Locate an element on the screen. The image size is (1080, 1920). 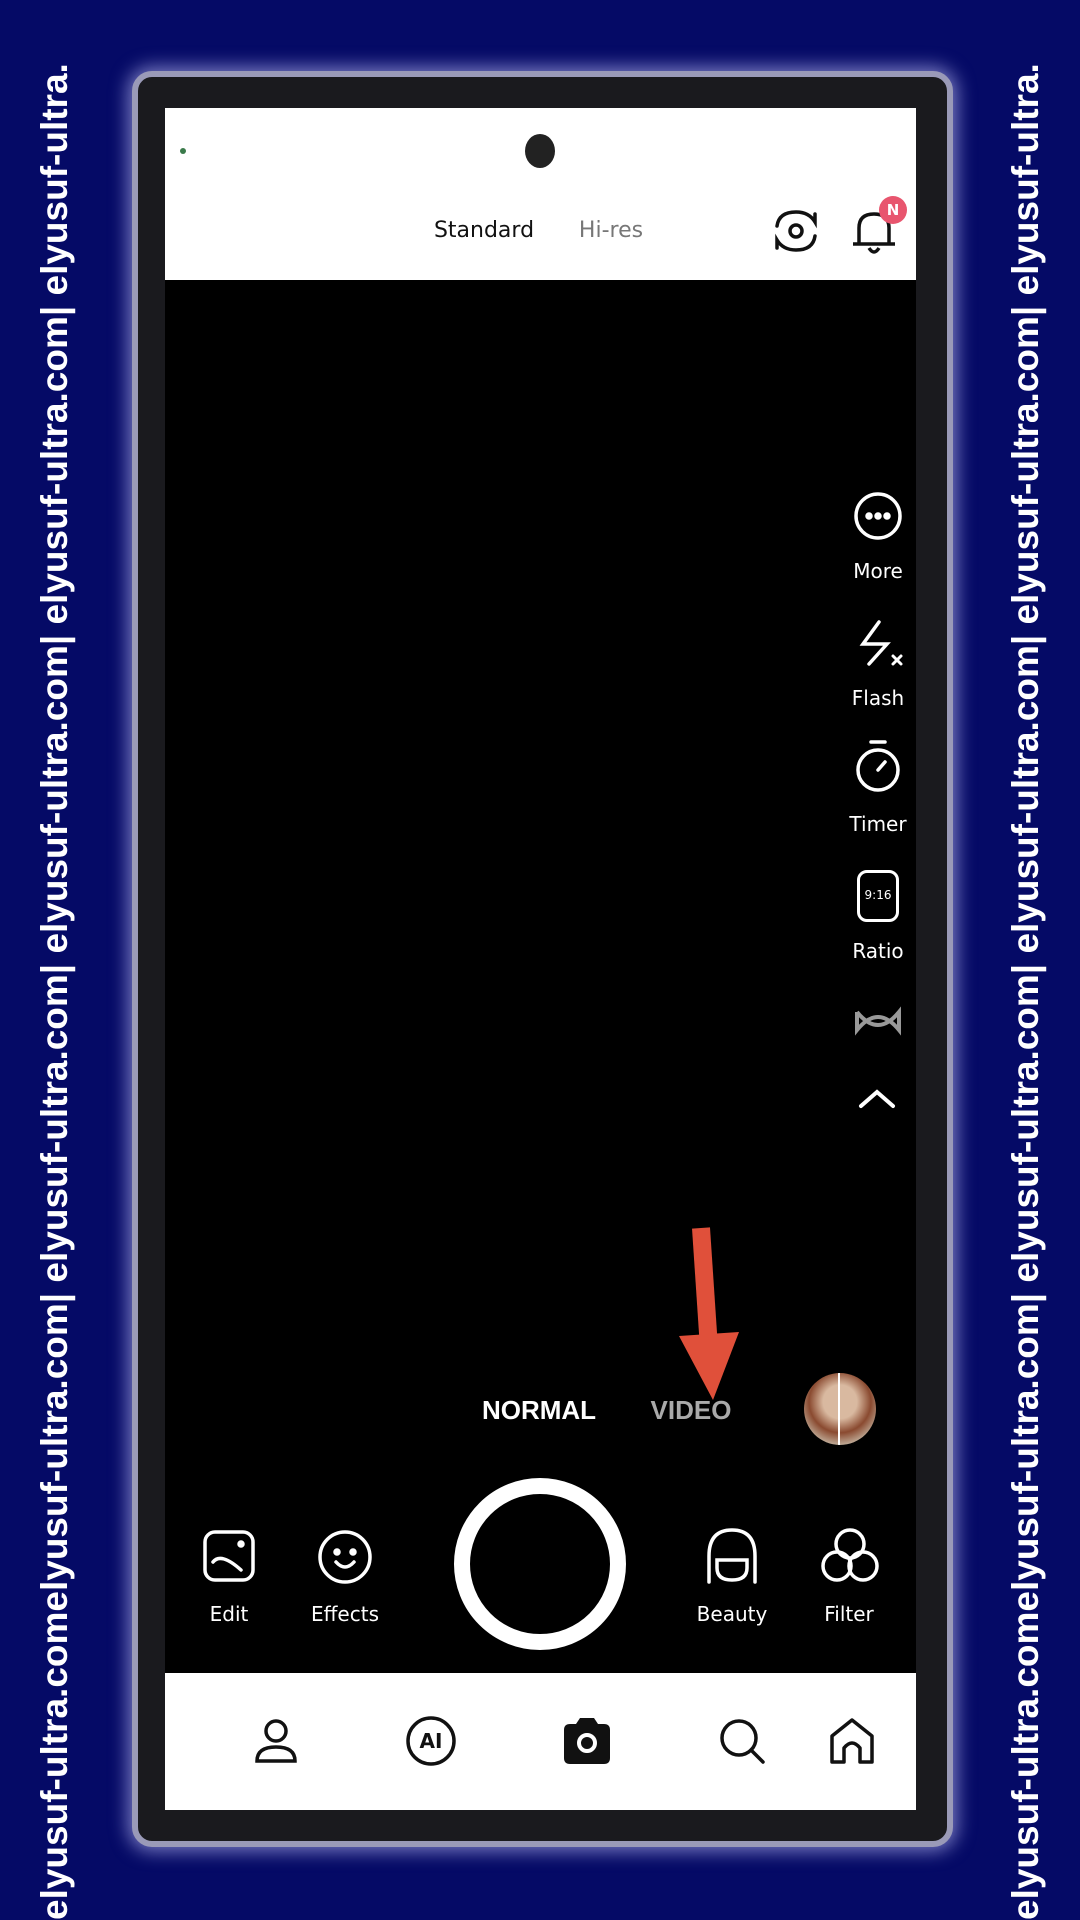
resolution-hi-res: Hi-res is located at coordinates (611, 230).